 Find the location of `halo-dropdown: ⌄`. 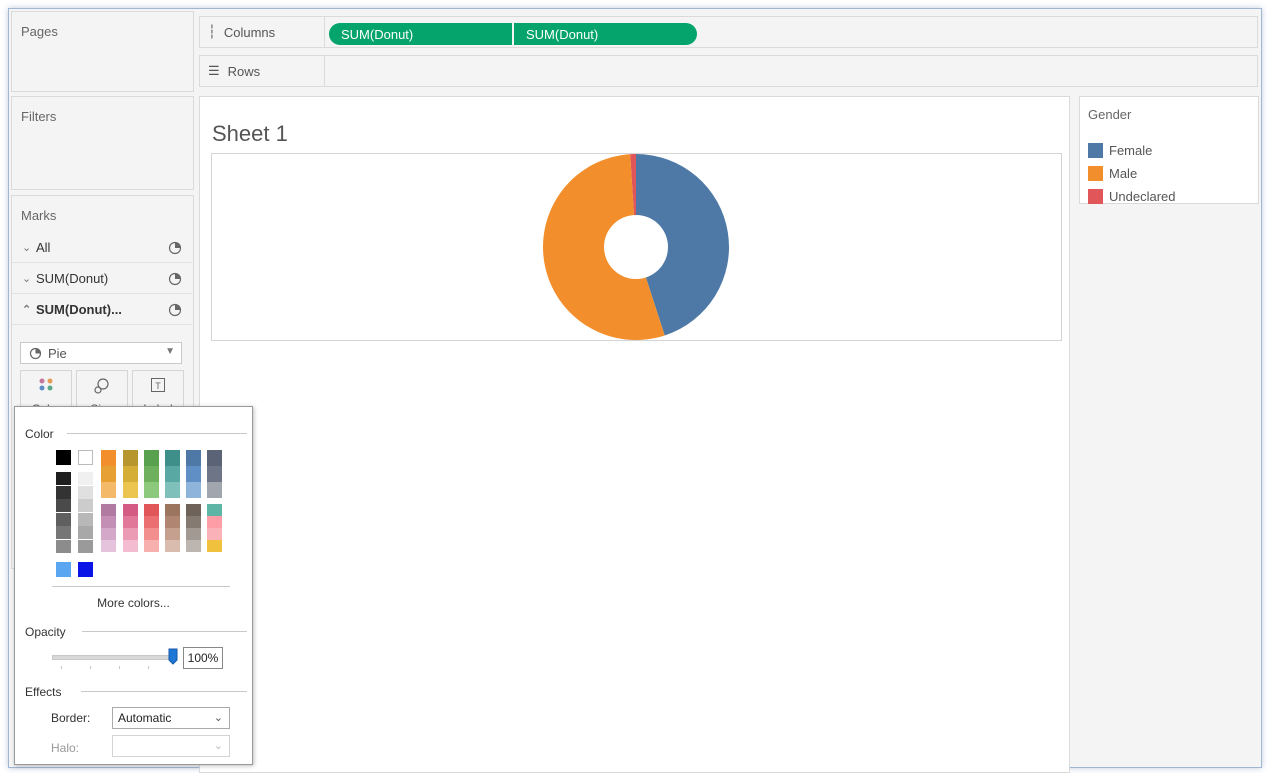

halo-dropdown: ⌄ is located at coordinates (171, 746).